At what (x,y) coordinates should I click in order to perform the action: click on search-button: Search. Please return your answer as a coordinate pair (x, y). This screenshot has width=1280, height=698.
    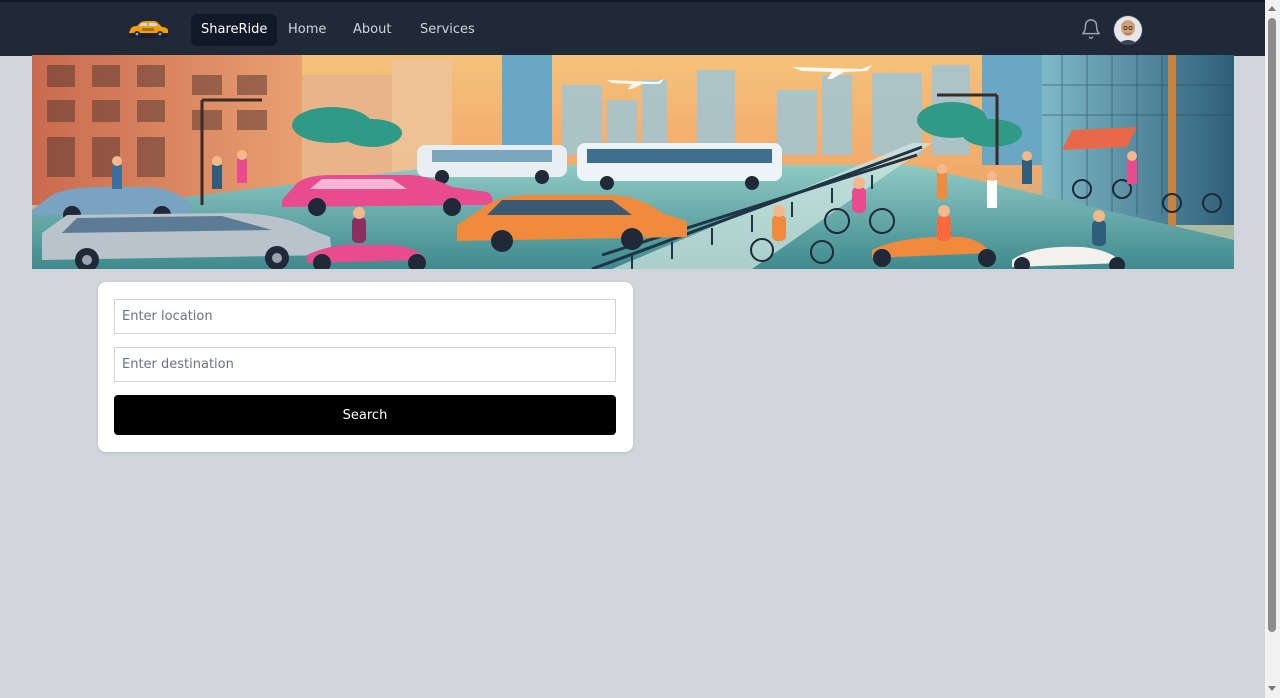
    Looking at the image, I should click on (365, 415).